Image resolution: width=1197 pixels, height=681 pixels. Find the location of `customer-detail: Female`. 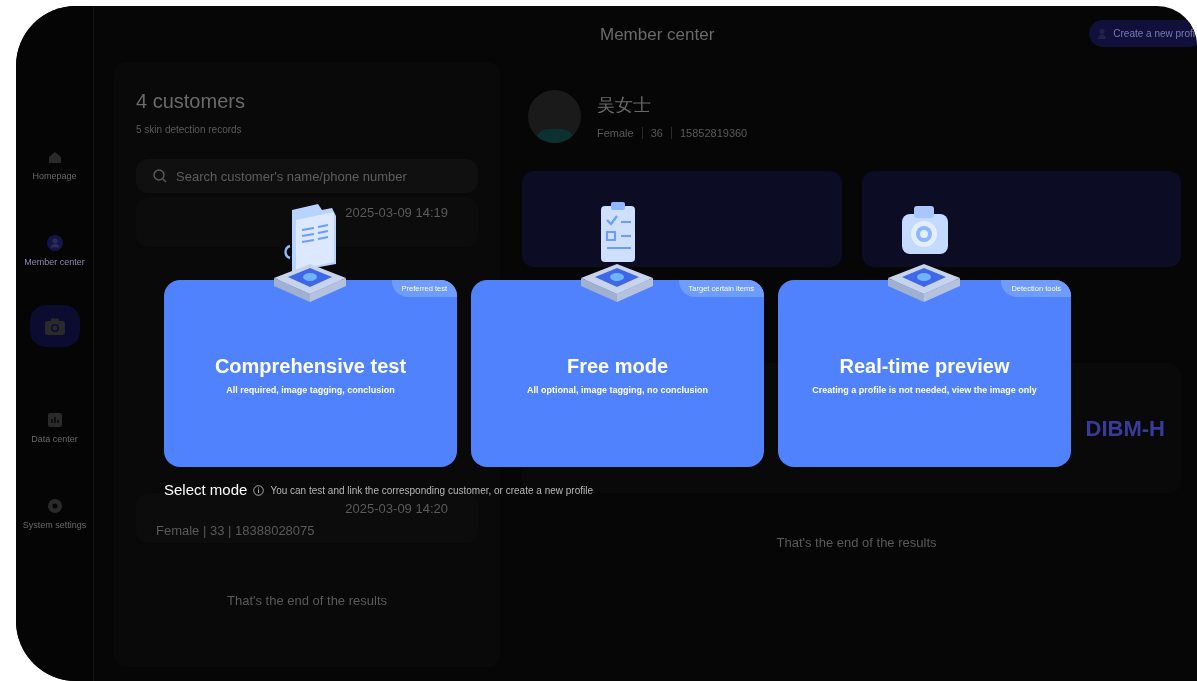

customer-detail: Female is located at coordinates (615, 133).